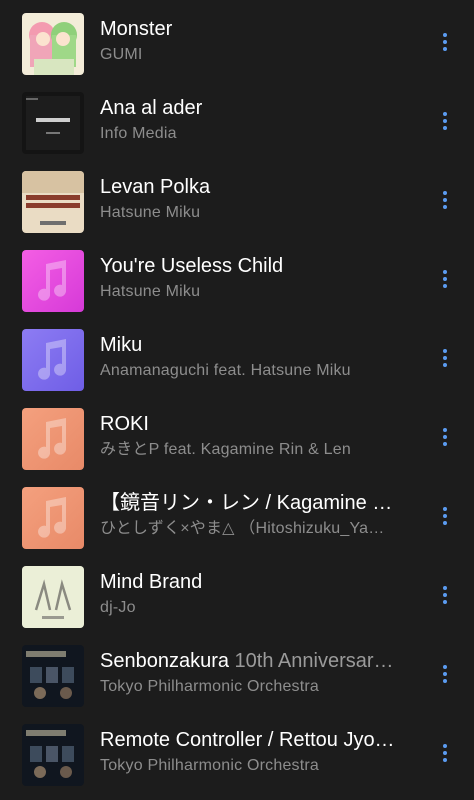 This screenshot has width=474, height=800. Describe the element at coordinates (138, 133) in the screenshot. I see `song-artist: Info Media` at that location.